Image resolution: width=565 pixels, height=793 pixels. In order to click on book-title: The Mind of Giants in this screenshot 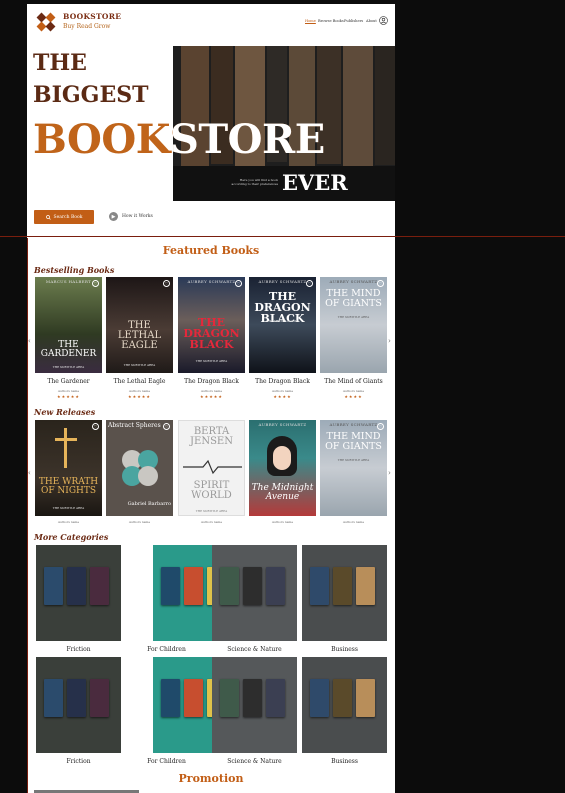, I will do `click(353, 381)`.